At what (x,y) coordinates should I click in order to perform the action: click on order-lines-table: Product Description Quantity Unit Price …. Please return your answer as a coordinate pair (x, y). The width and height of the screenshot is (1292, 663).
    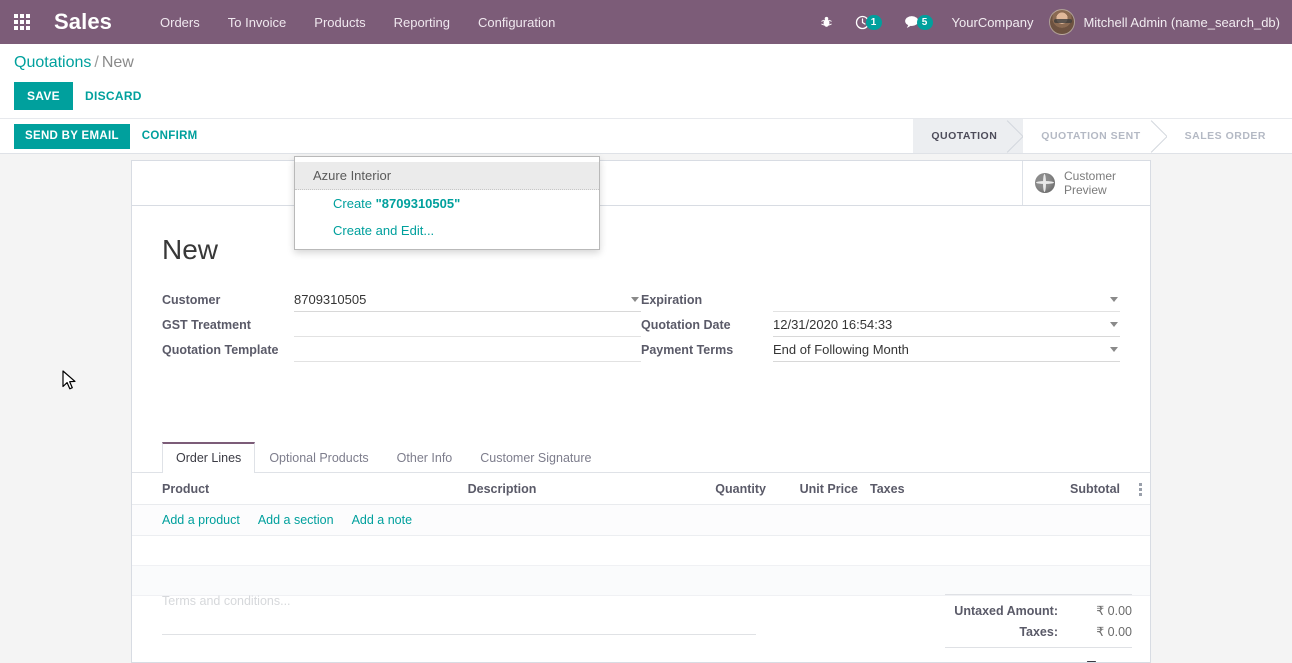
    Looking at the image, I should click on (641, 534).